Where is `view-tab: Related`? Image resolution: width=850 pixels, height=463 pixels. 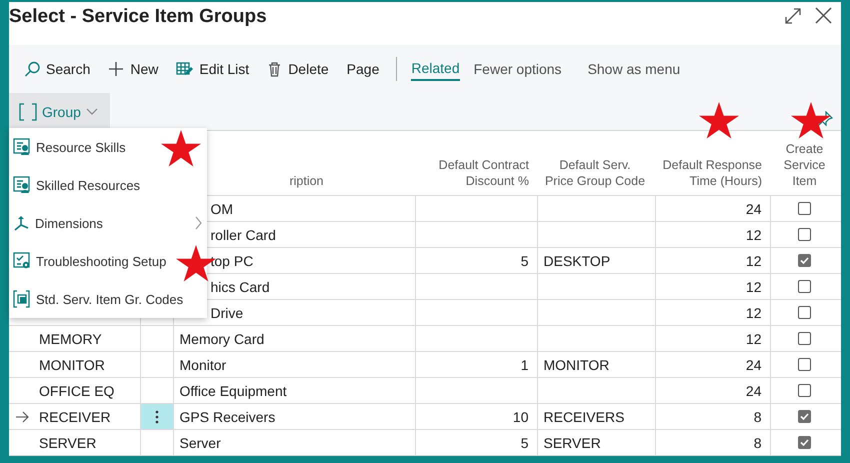
view-tab: Related is located at coordinates (435, 69).